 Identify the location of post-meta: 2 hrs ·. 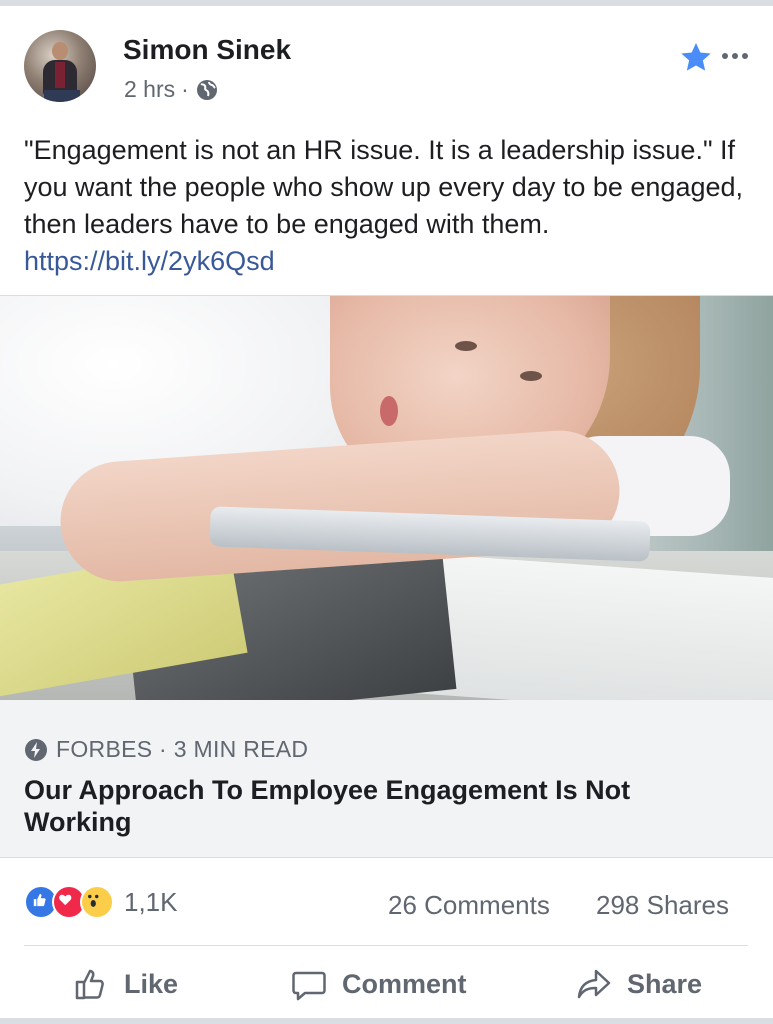
(171, 89).